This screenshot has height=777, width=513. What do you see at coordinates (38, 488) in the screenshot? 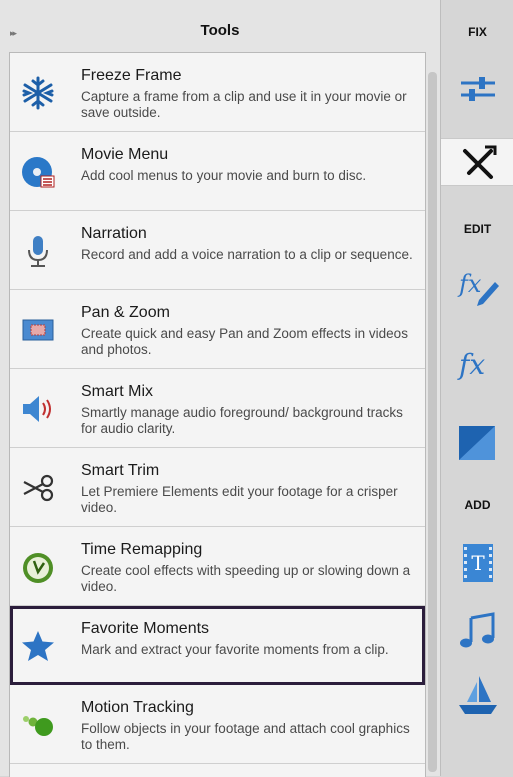
I see `scissors-icon` at bounding box center [38, 488].